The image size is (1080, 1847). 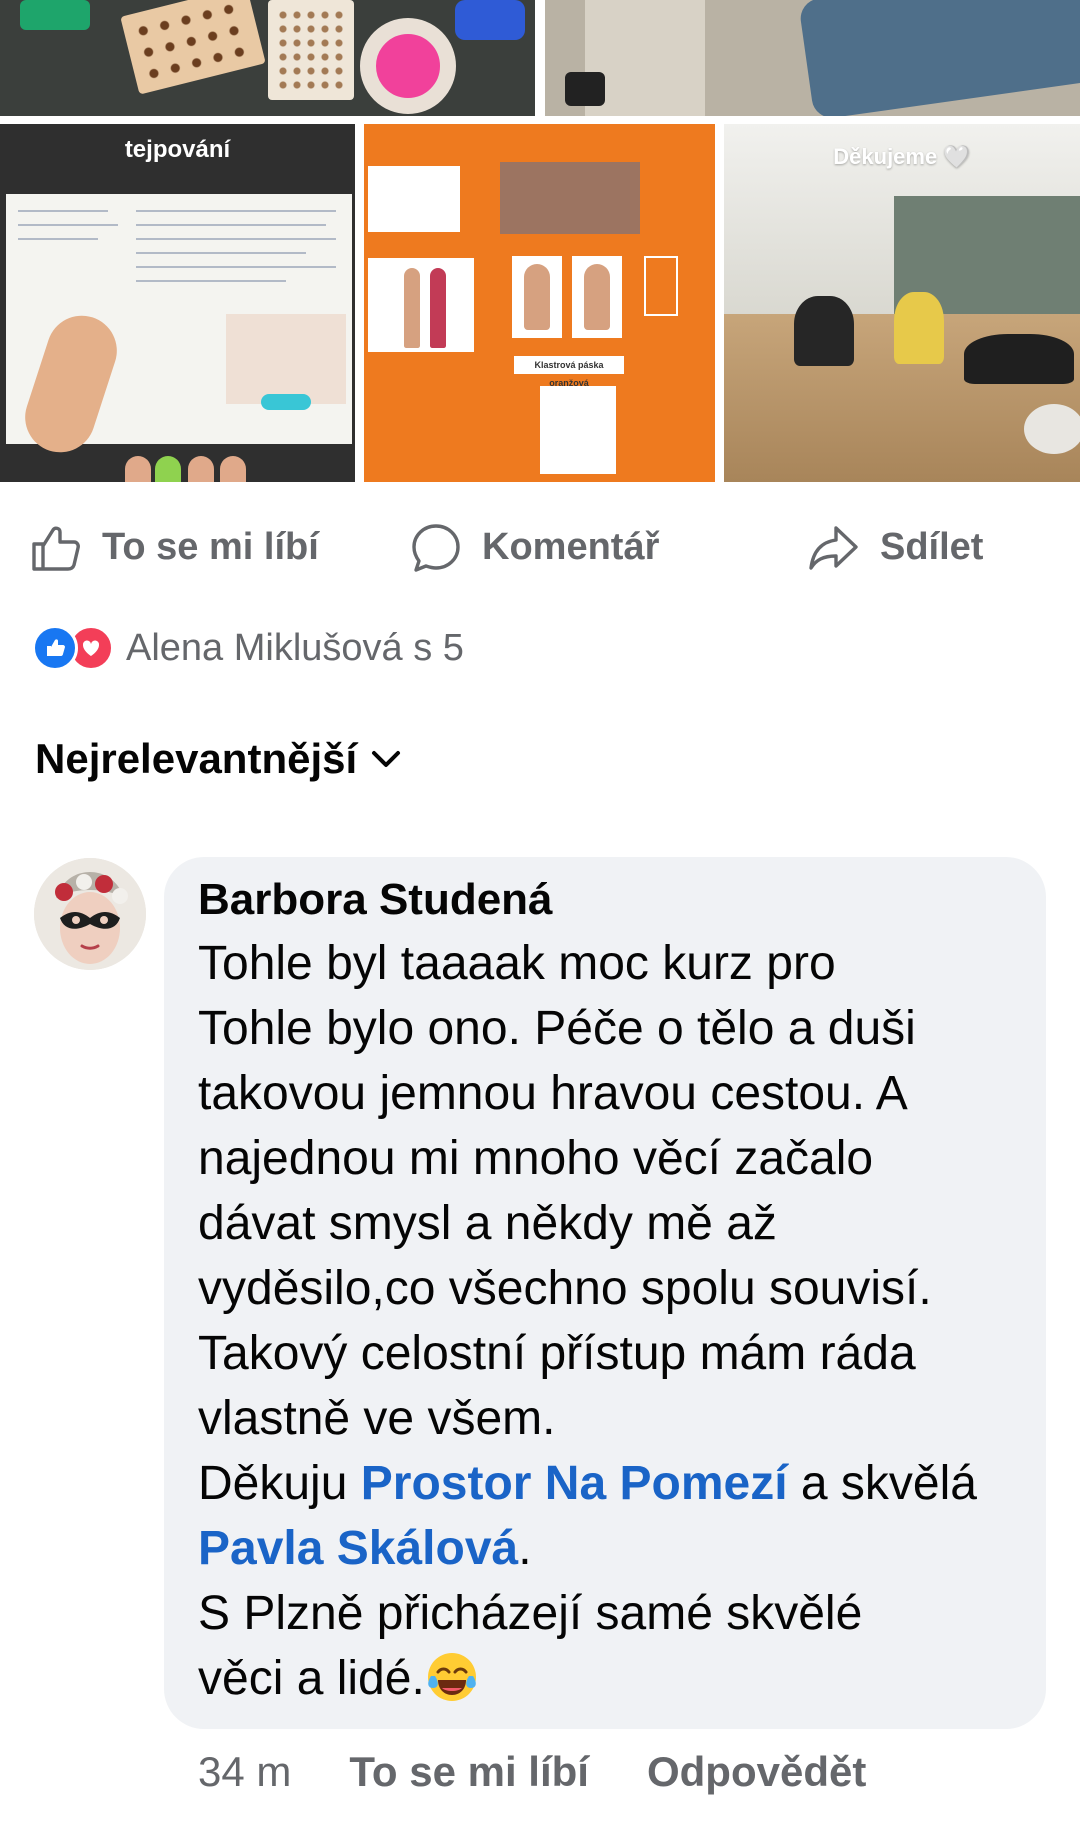 I want to click on arm-photo, so click(x=71, y=384).